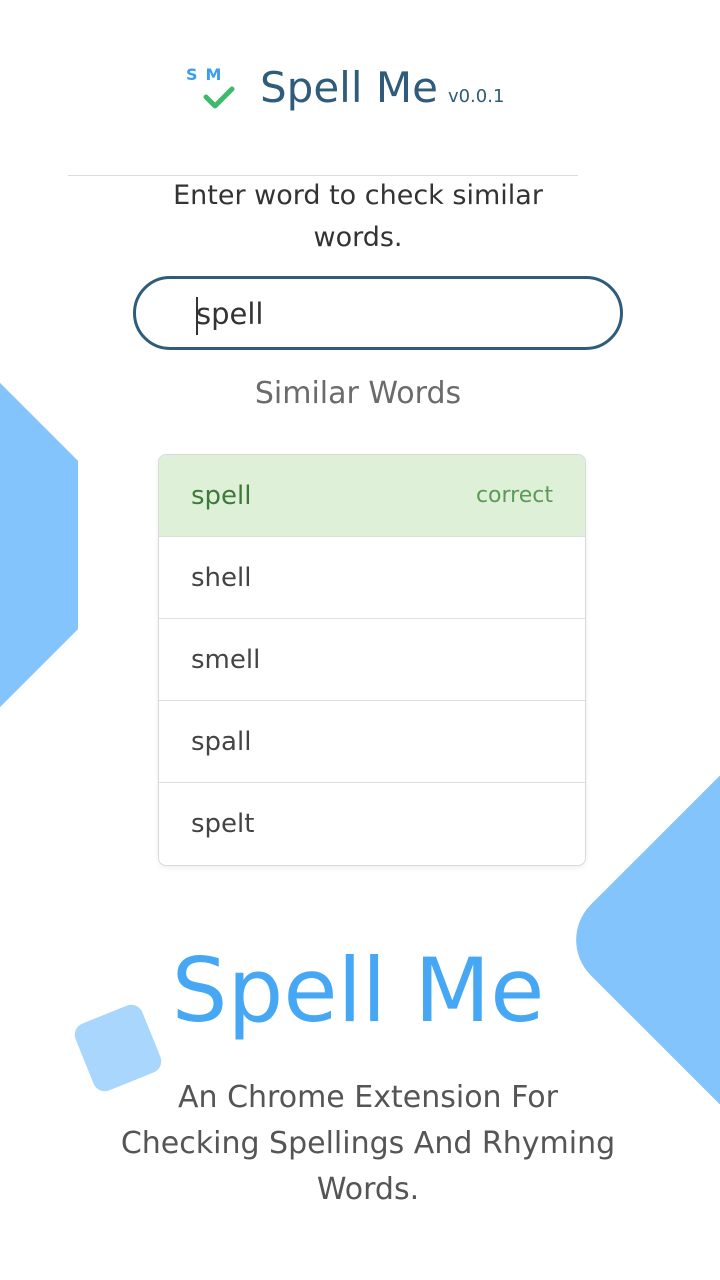 The width and height of the screenshot is (720, 1280). I want to click on list-item-word: spelt, so click(223, 824).